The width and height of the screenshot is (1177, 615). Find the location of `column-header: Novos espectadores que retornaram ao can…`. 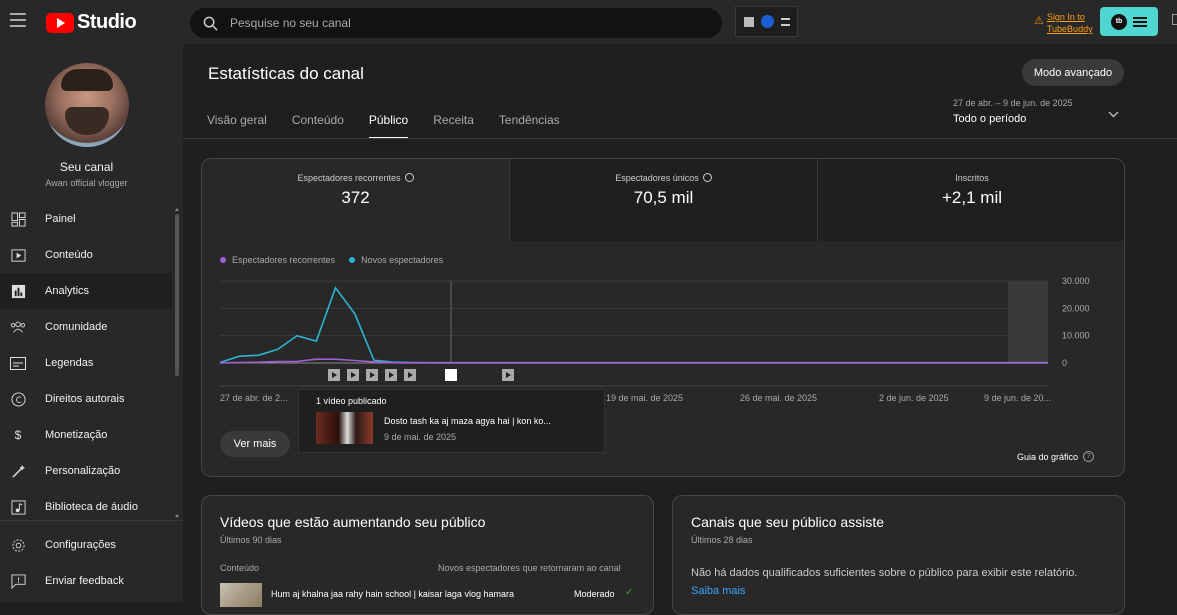

column-header: Novos espectadores que retornaram ao can… is located at coordinates (529, 568).